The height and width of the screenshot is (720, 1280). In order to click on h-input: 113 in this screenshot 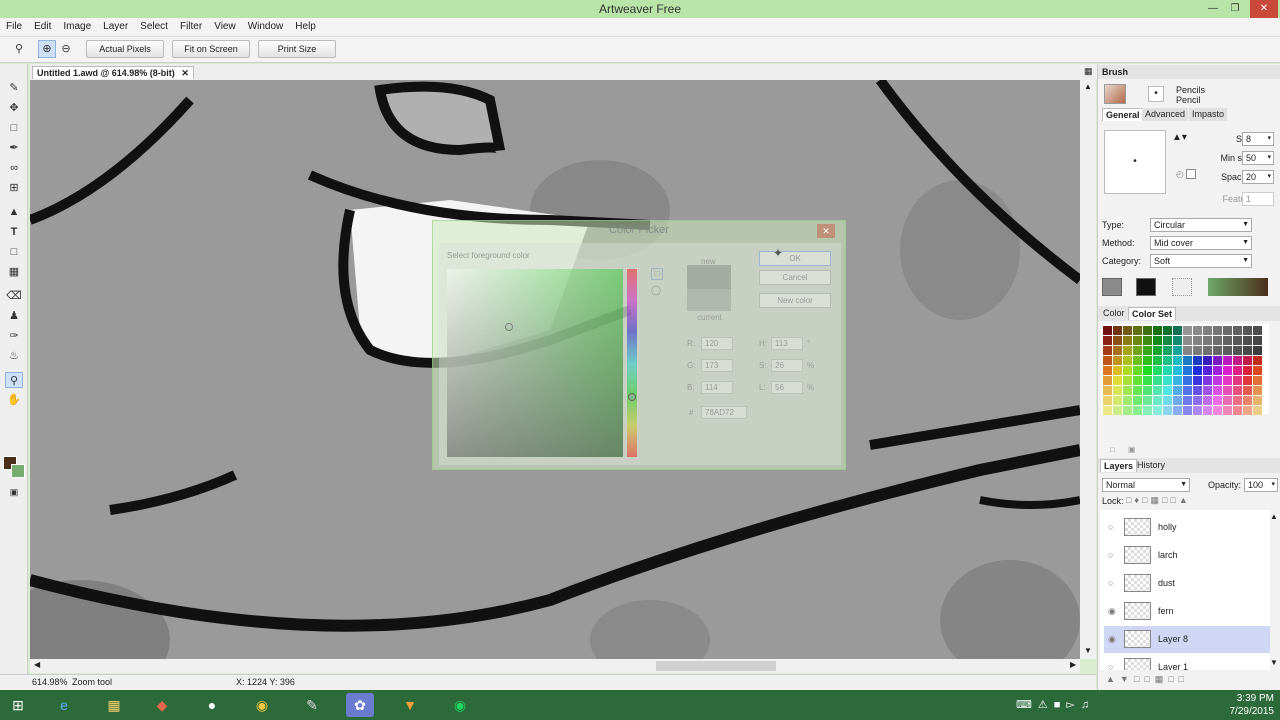, I will do `click(787, 343)`.